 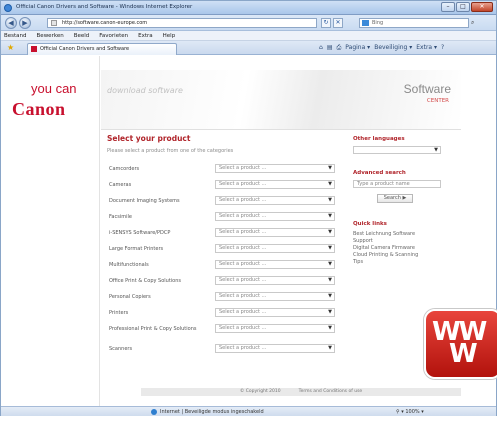 I want to click on help-icon: ?, so click(x=442, y=48).